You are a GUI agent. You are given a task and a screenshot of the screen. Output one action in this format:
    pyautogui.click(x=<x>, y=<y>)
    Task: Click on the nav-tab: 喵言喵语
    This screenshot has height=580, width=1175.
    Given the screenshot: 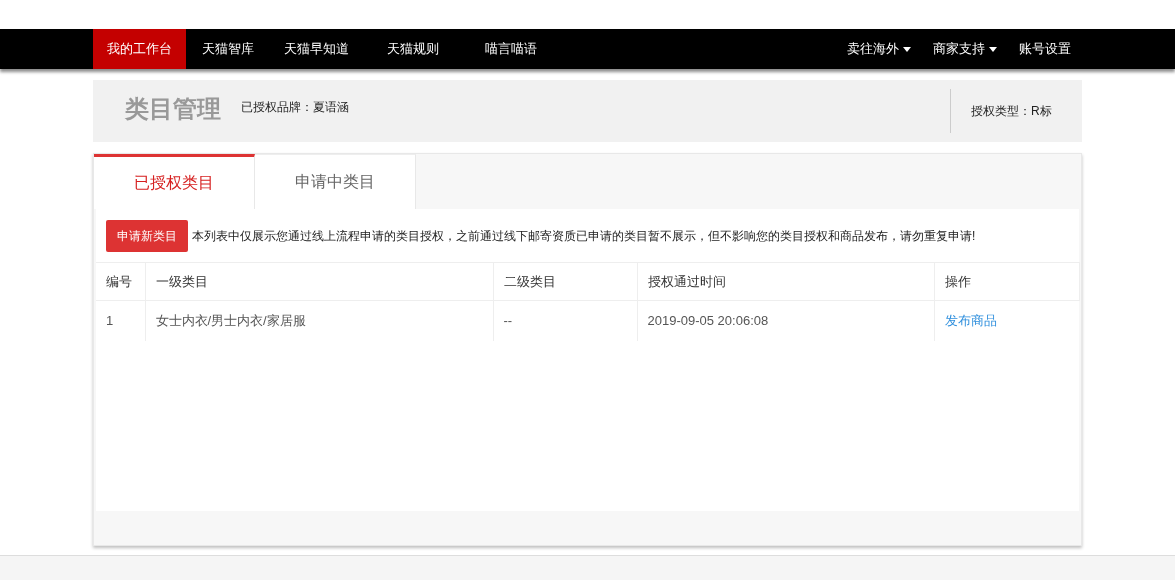 What is the action you would take?
    pyautogui.click(x=511, y=49)
    